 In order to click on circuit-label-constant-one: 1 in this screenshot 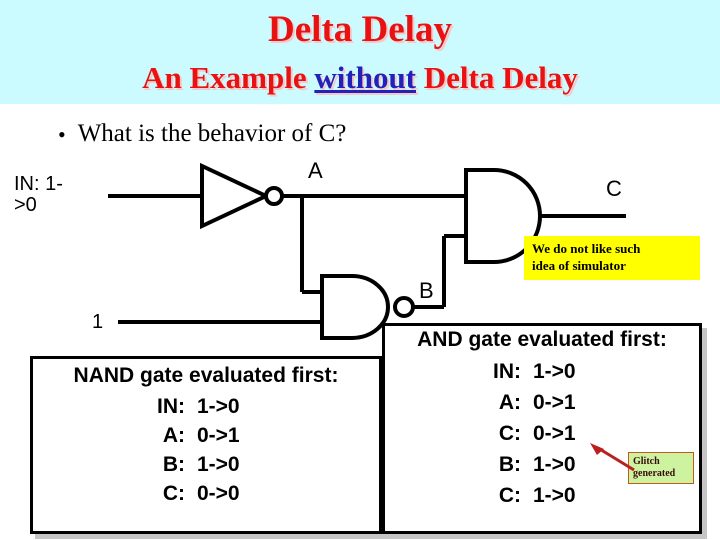, I will do `click(98, 322)`.